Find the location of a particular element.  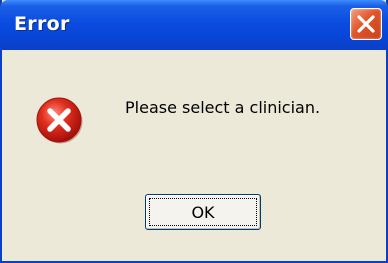

close-button is located at coordinates (366, 24).